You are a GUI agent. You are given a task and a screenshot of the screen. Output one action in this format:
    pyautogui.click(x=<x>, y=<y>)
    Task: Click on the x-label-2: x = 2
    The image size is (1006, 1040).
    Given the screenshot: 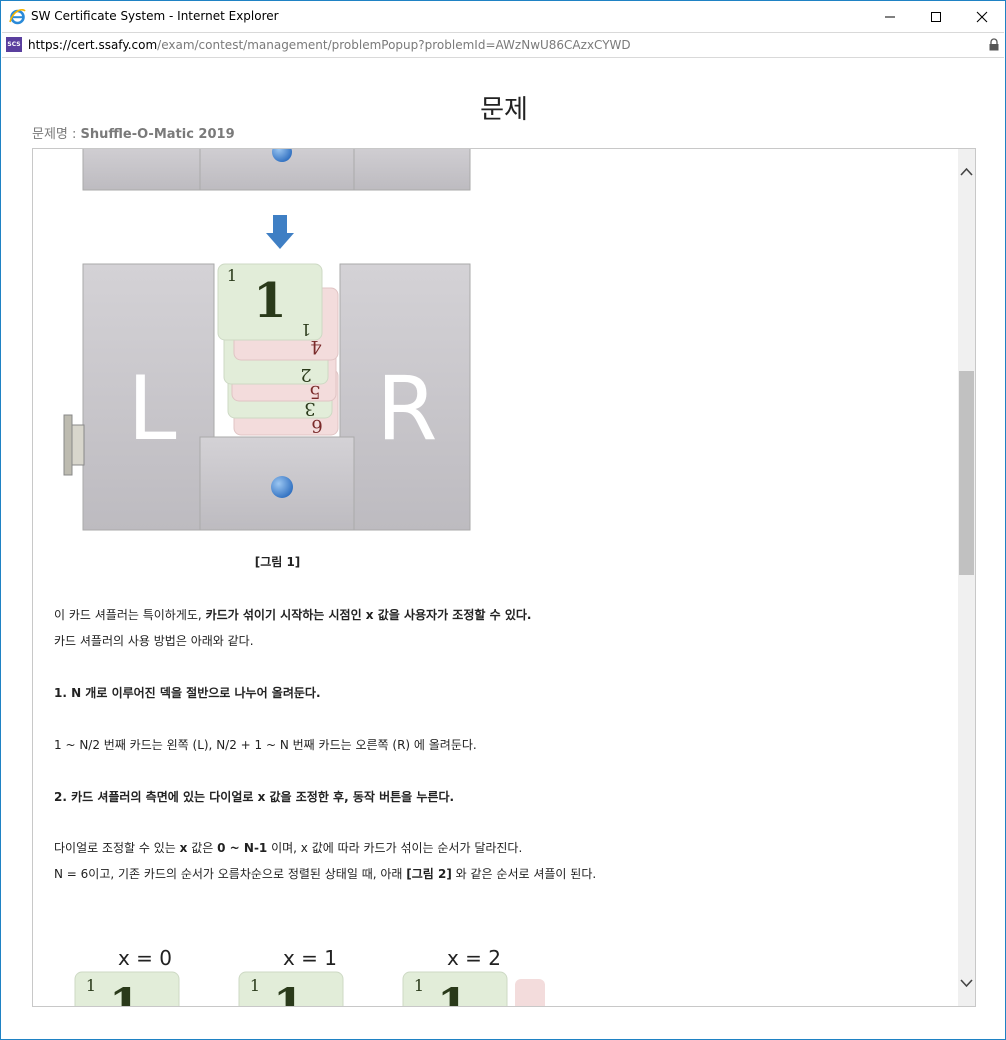 What is the action you would take?
    pyautogui.click(x=474, y=958)
    